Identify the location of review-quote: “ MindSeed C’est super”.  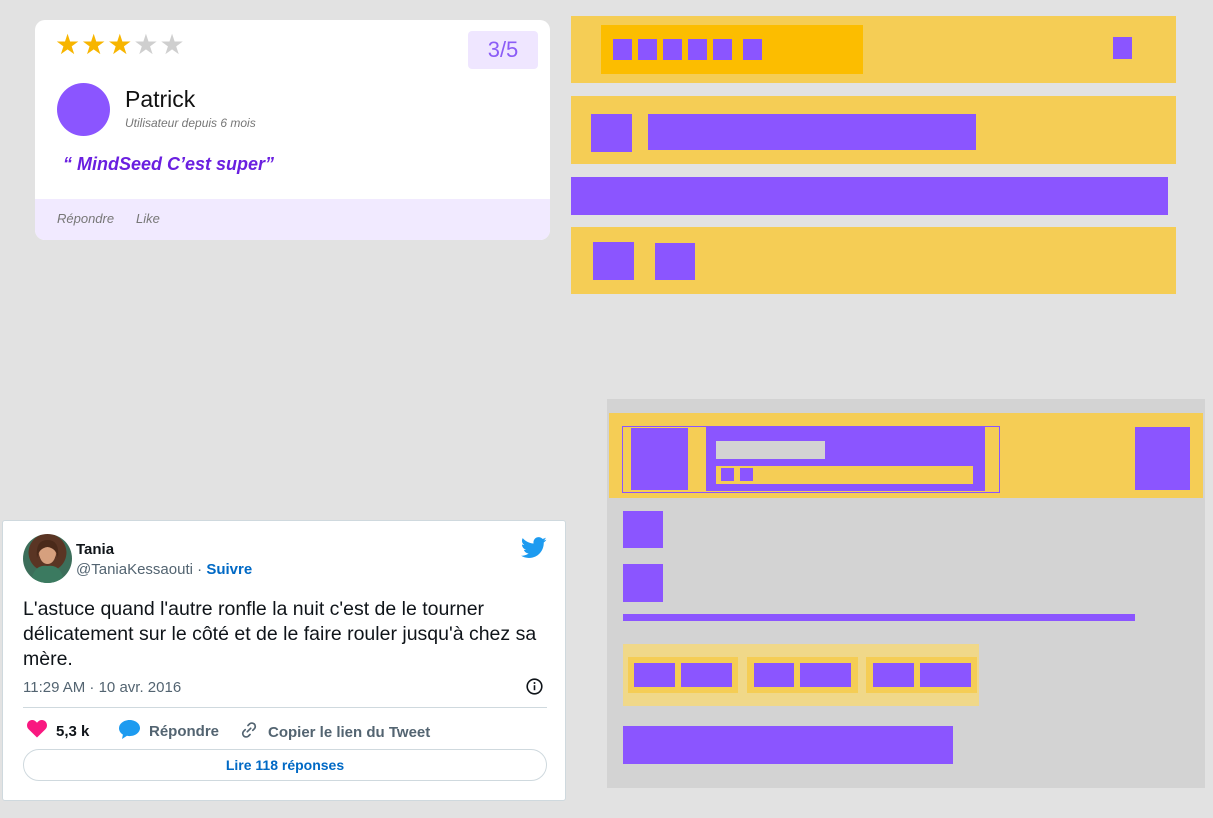
(169, 164).